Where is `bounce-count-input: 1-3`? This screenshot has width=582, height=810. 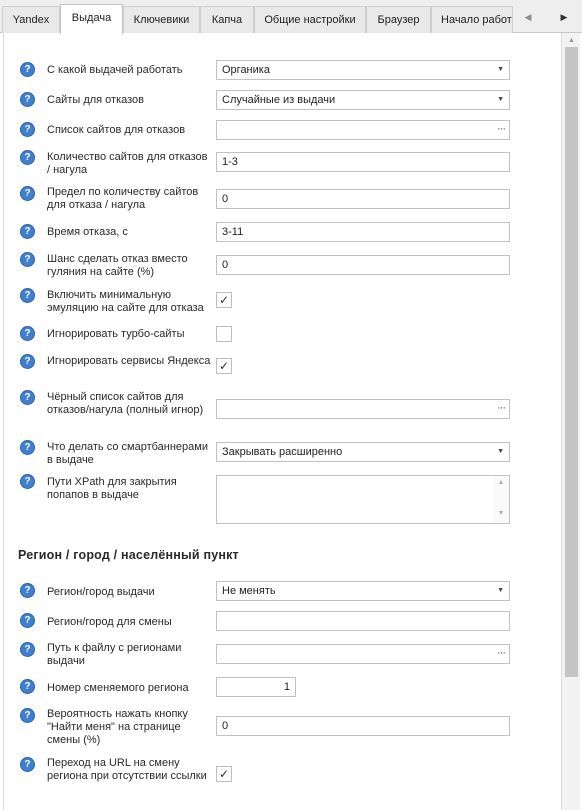
bounce-count-input: 1-3 is located at coordinates (363, 162).